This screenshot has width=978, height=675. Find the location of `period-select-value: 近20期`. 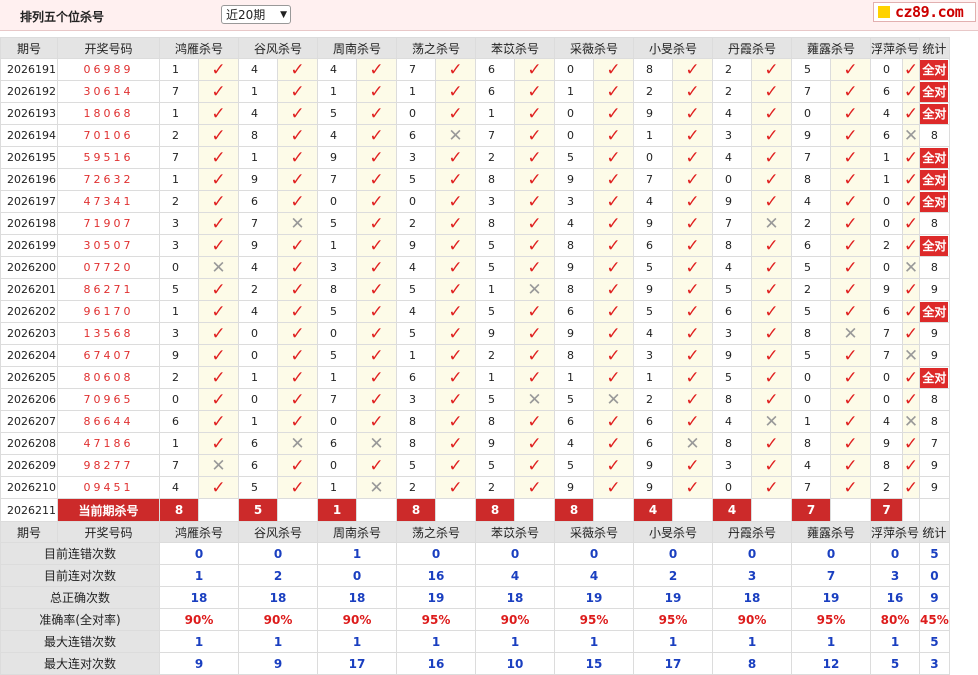

period-select-value: 近20期 is located at coordinates (246, 15).